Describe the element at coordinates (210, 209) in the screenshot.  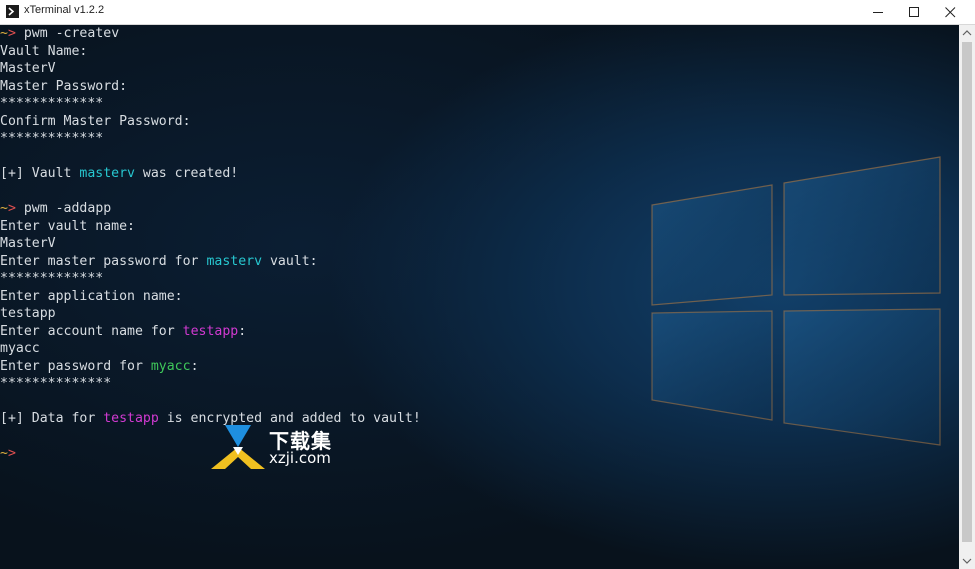
I see `terminal-line: ~> pwm -addapp` at that location.